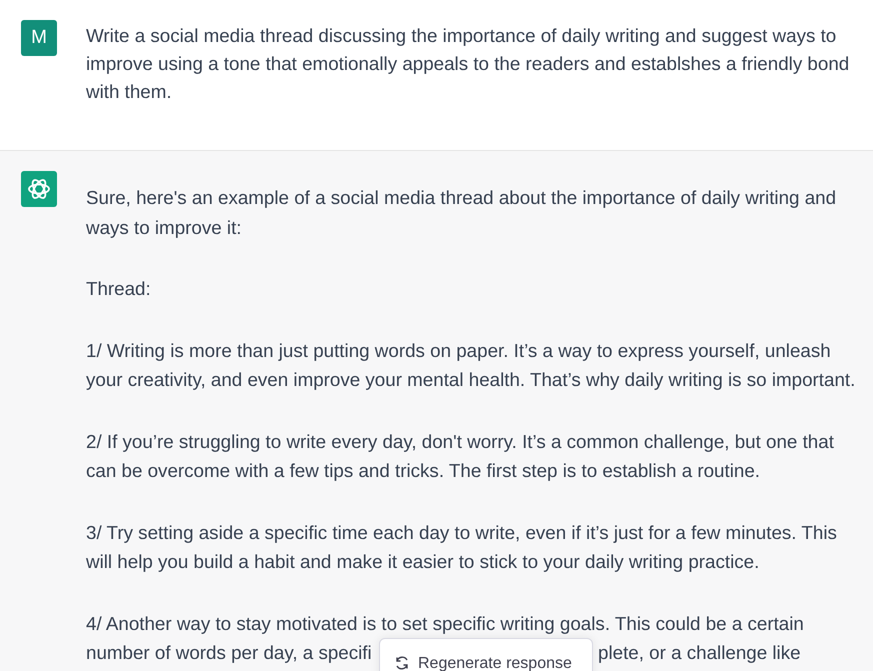  What do you see at coordinates (699, 653) in the screenshot?
I see `message-line: plete, or a challenge like` at bounding box center [699, 653].